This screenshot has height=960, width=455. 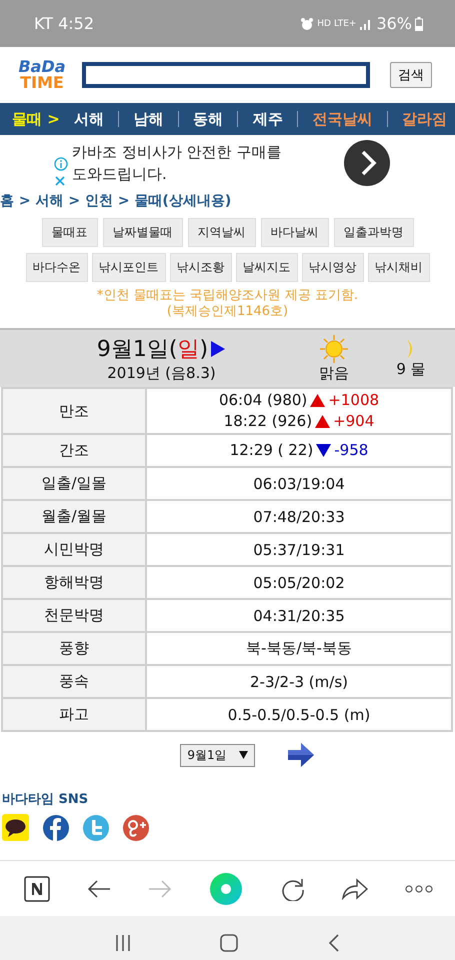 I want to click on naver-n-icon, so click(x=37, y=889).